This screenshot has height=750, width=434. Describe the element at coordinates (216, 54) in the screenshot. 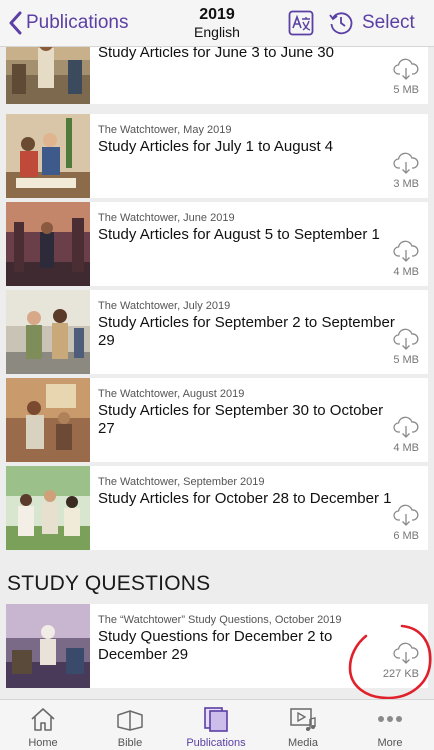

I see `item-title: Study Articles for June 3 to June 30` at that location.